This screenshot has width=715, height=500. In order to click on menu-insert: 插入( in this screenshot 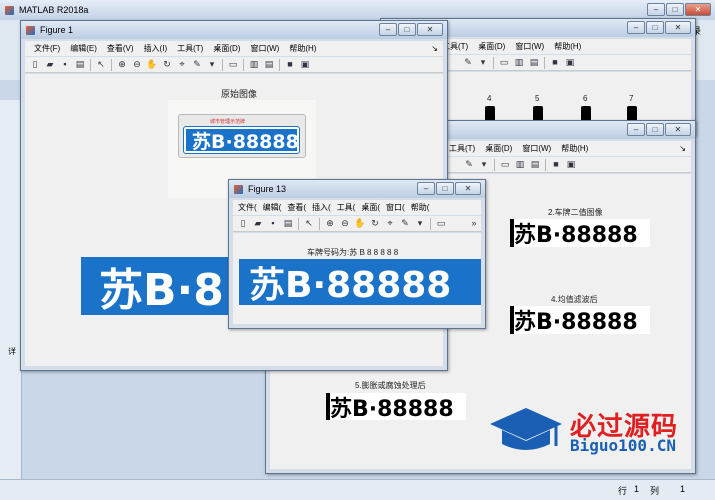, I will do `click(321, 207)`.